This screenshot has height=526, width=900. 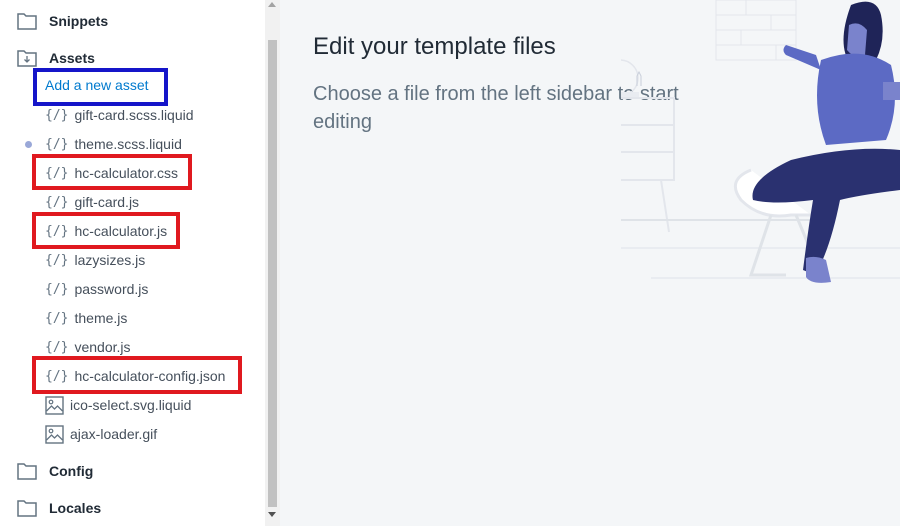 I want to click on file-name: gift-card.js, so click(x=107, y=202).